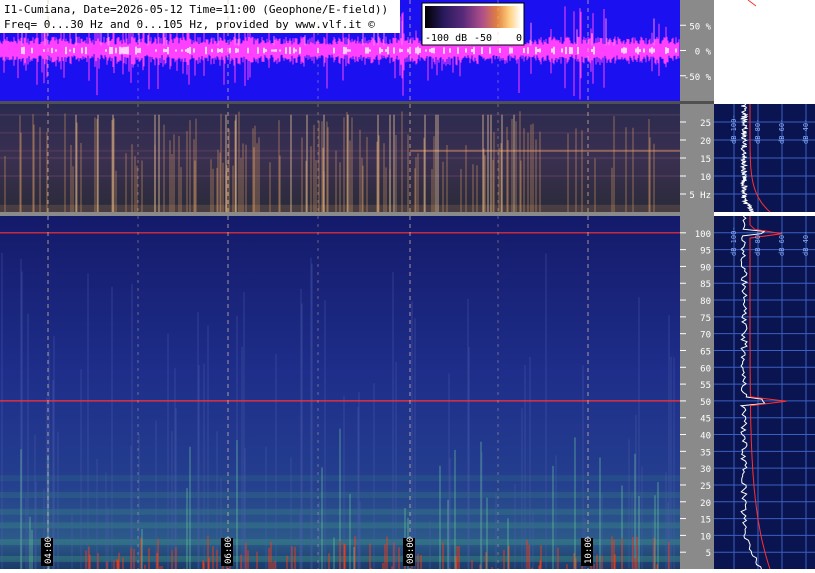 This screenshot has height=573, width=815. Describe the element at coordinates (483, 38) in the screenshot. I see `colorbar-tick-mid: -50` at that location.